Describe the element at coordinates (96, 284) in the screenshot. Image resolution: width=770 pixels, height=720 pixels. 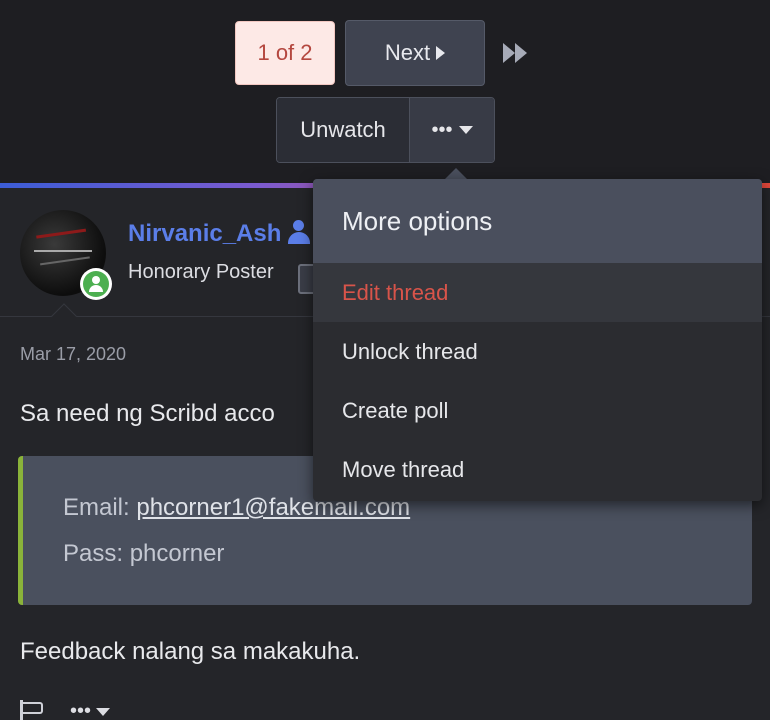
I see `online-user-icon` at that location.